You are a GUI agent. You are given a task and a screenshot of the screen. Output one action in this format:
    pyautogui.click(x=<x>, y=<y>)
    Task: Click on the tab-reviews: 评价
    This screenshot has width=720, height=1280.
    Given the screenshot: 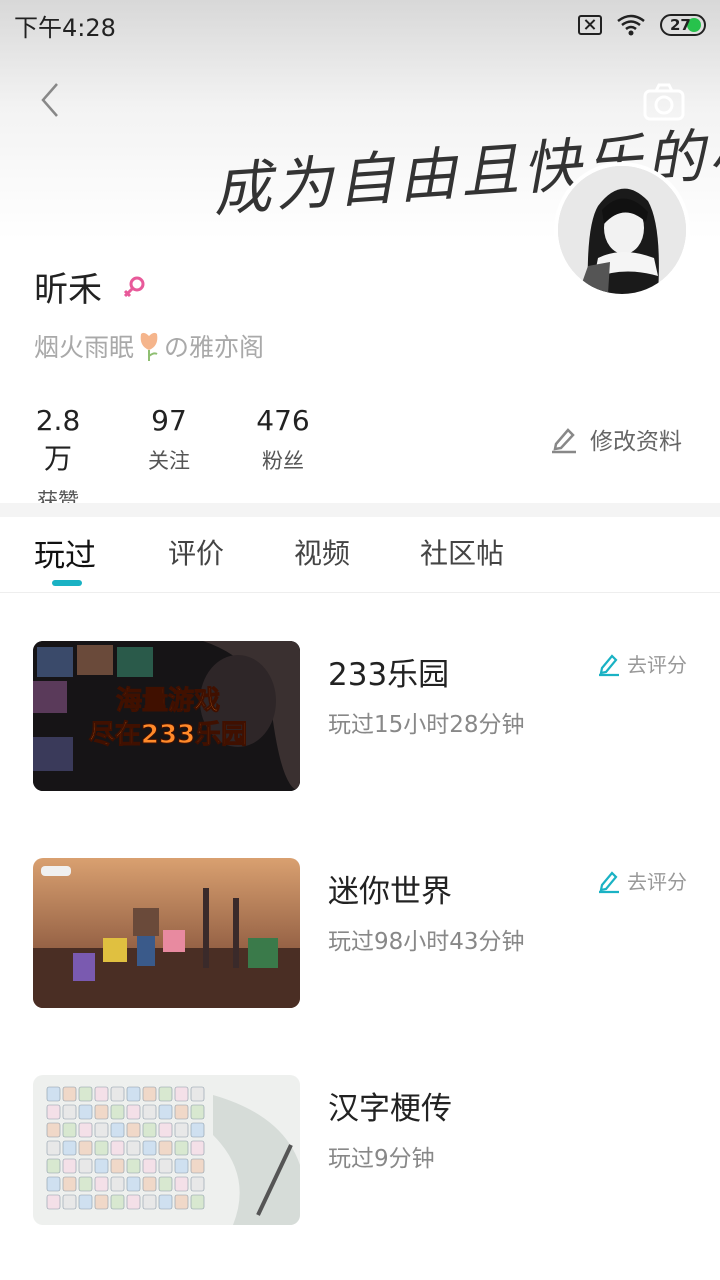 What is the action you would take?
    pyautogui.click(x=196, y=552)
    